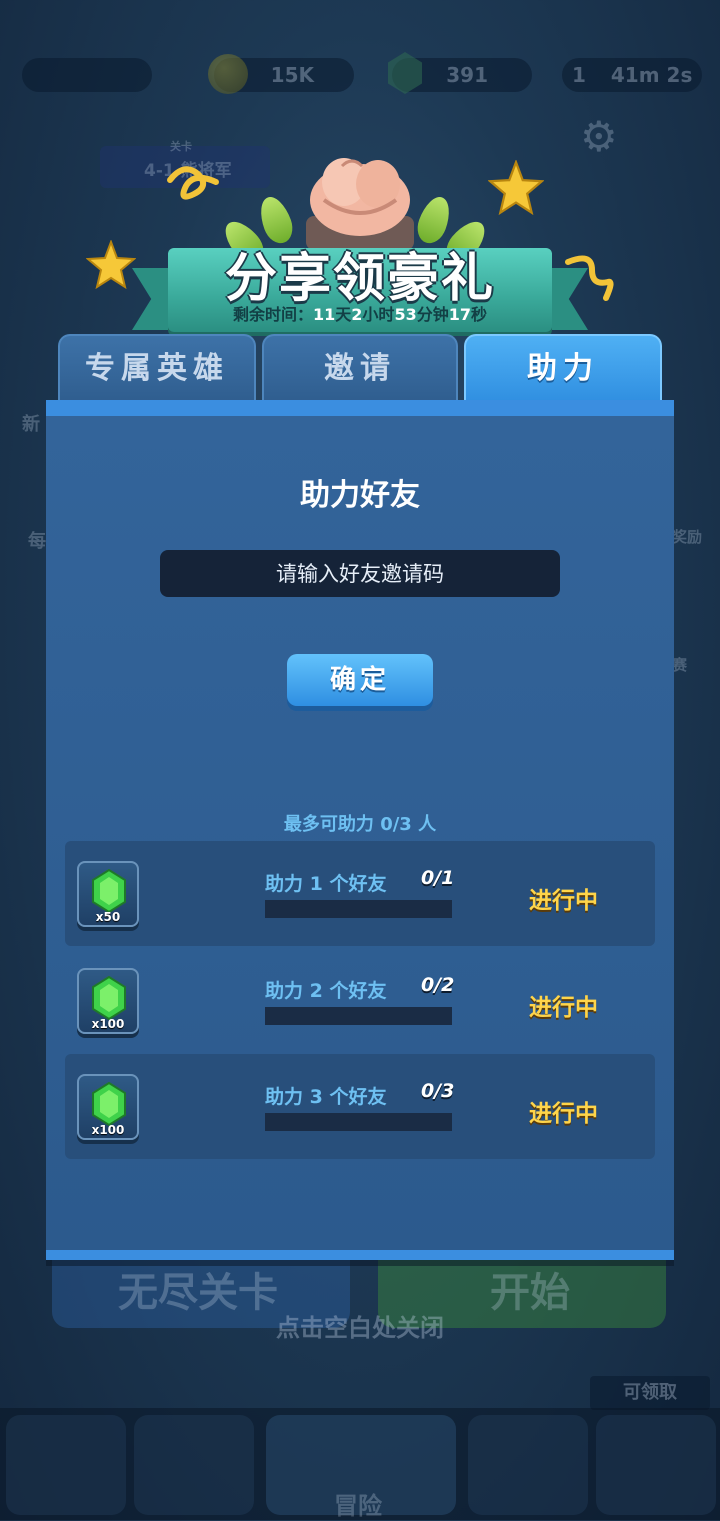 Image resolution: width=720 pixels, height=1521 pixels. I want to click on nav-adventure-label: 冒险, so click(358, 1506).